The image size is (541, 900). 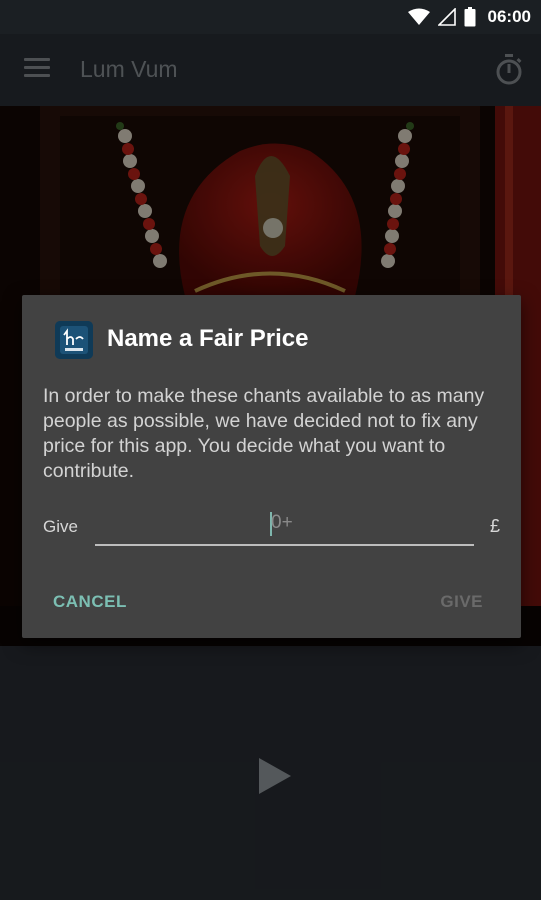 What do you see at coordinates (461, 602) in the screenshot?
I see `give-button: GIVE` at bounding box center [461, 602].